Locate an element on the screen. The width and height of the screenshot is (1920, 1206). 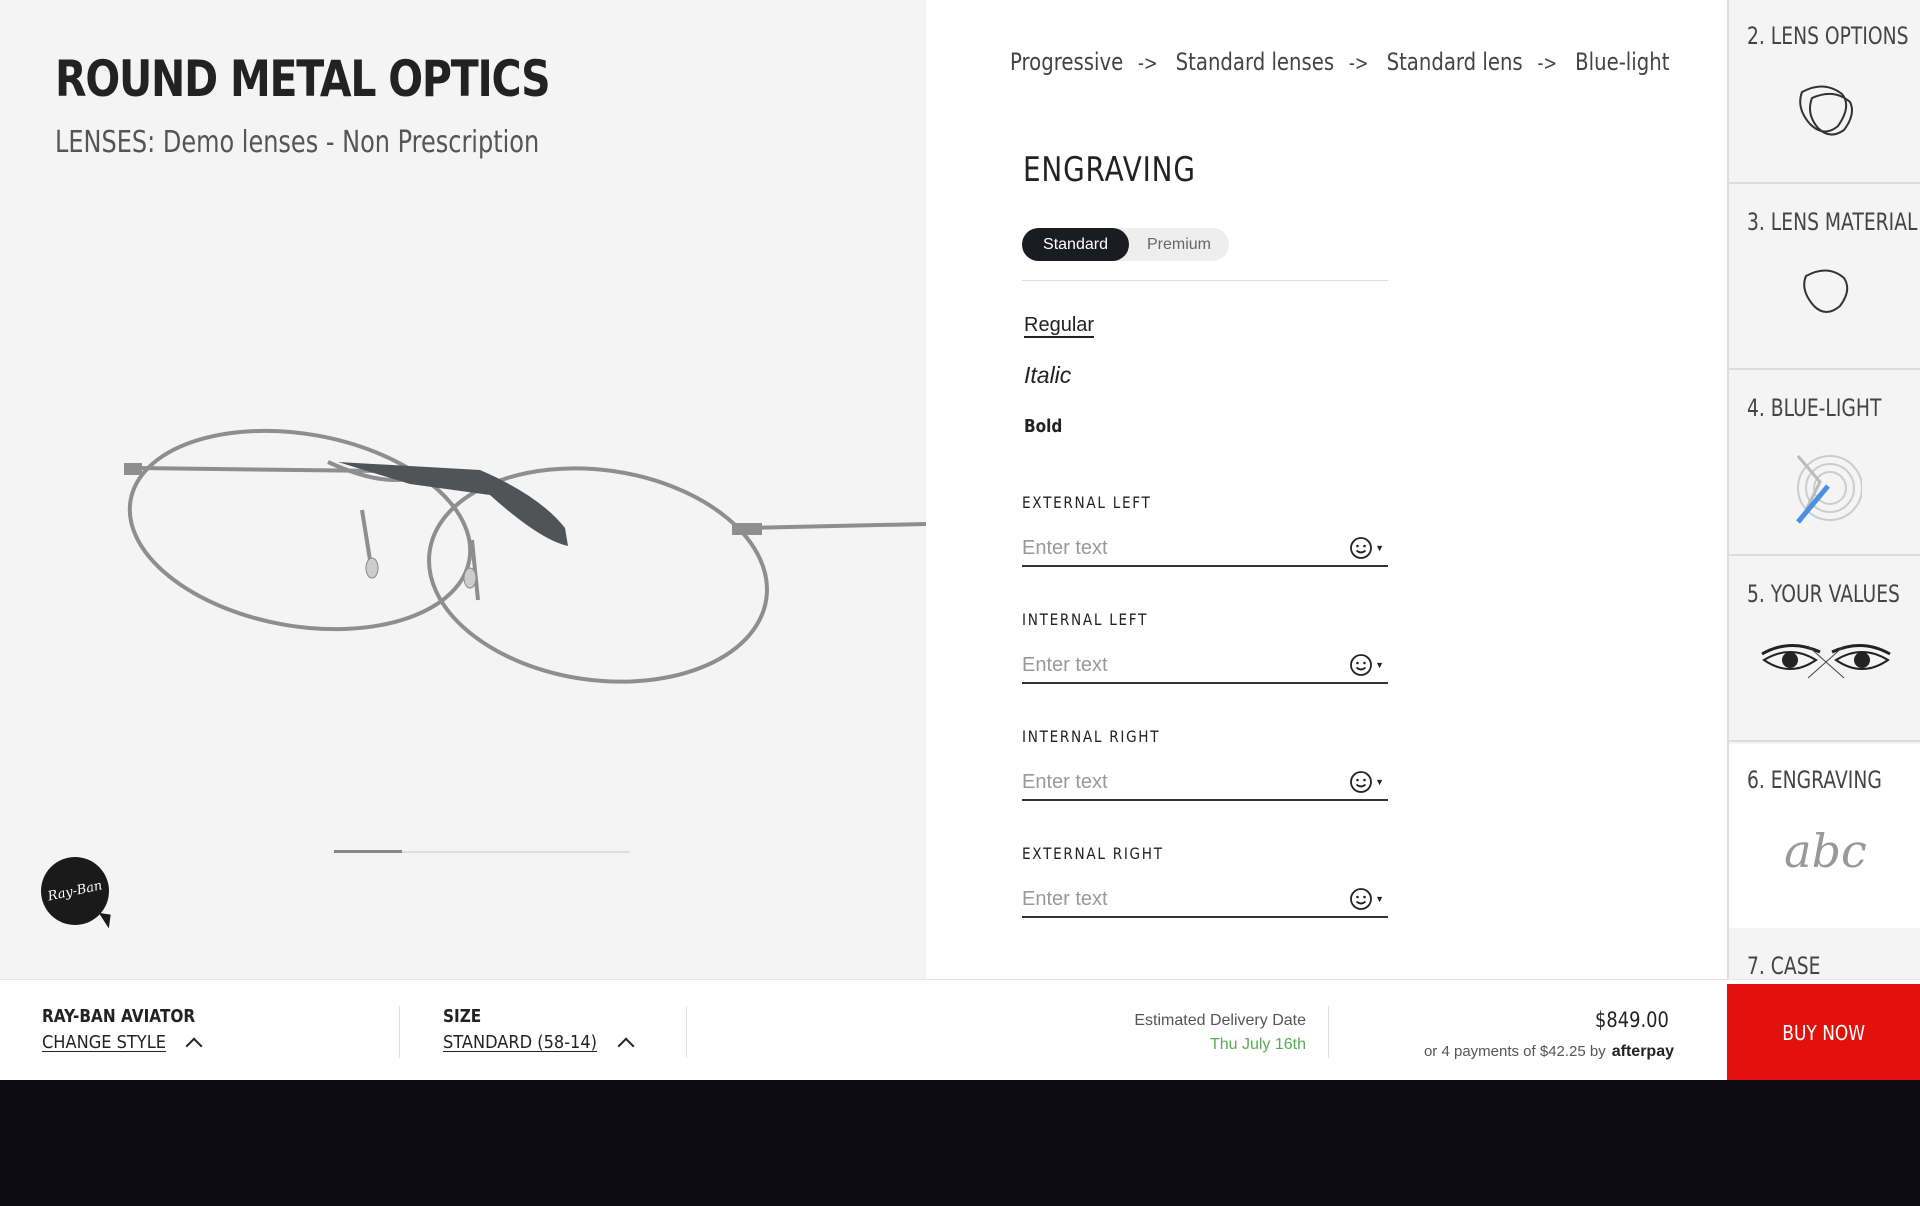
afterpay-logo: afterpay is located at coordinates (1642, 1051).